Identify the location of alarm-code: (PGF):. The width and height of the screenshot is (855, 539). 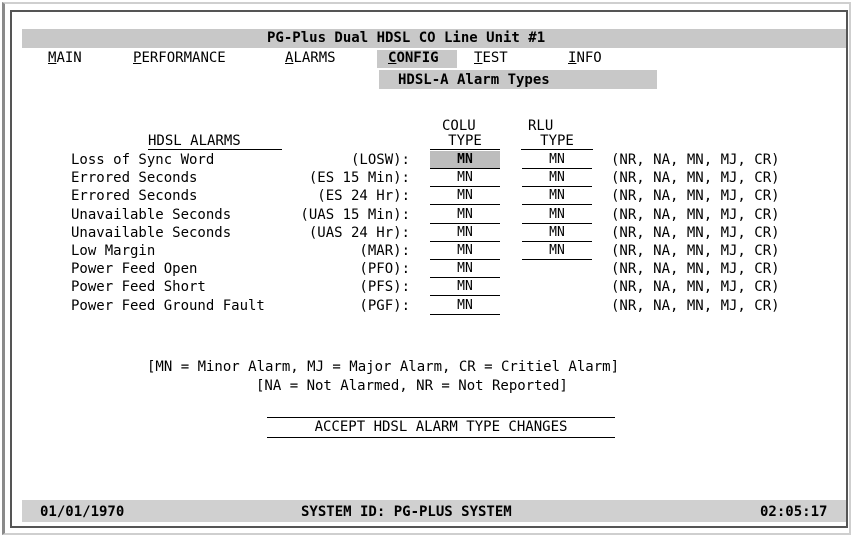
(384, 305).